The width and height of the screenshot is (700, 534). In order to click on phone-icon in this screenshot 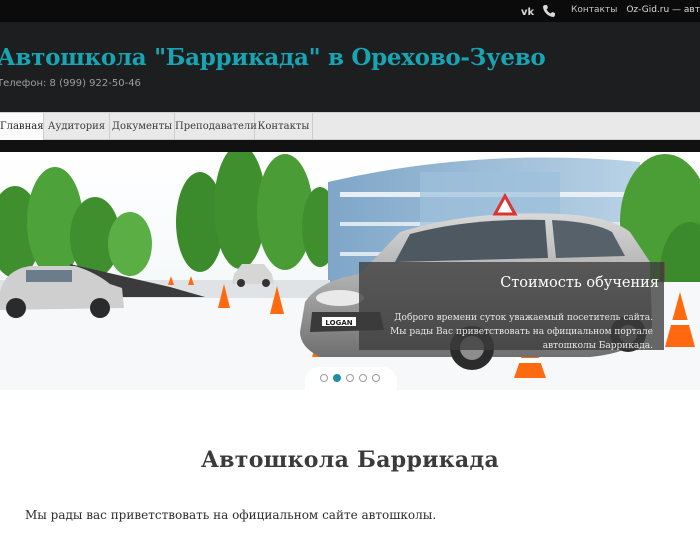, I will do `click(549, 11)`.